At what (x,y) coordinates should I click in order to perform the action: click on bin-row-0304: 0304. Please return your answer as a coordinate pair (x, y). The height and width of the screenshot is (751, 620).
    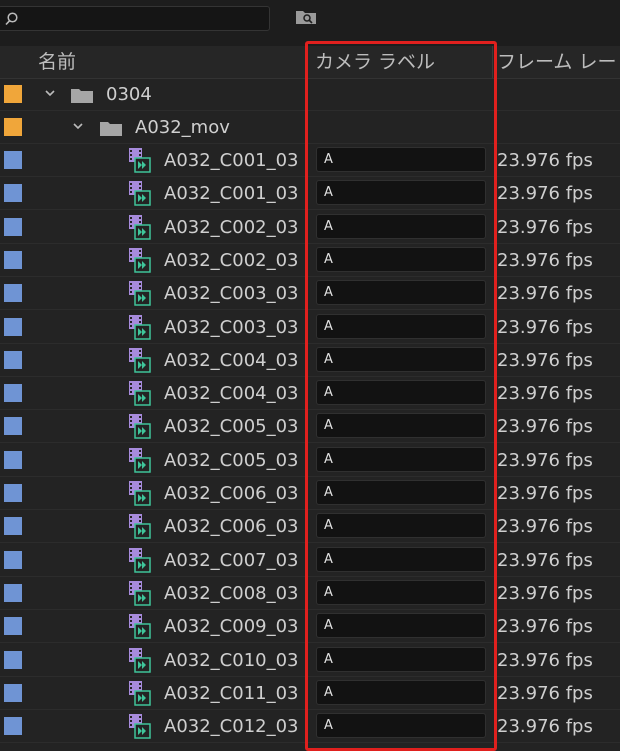
    Looking at the image, I should click on (310, 94).